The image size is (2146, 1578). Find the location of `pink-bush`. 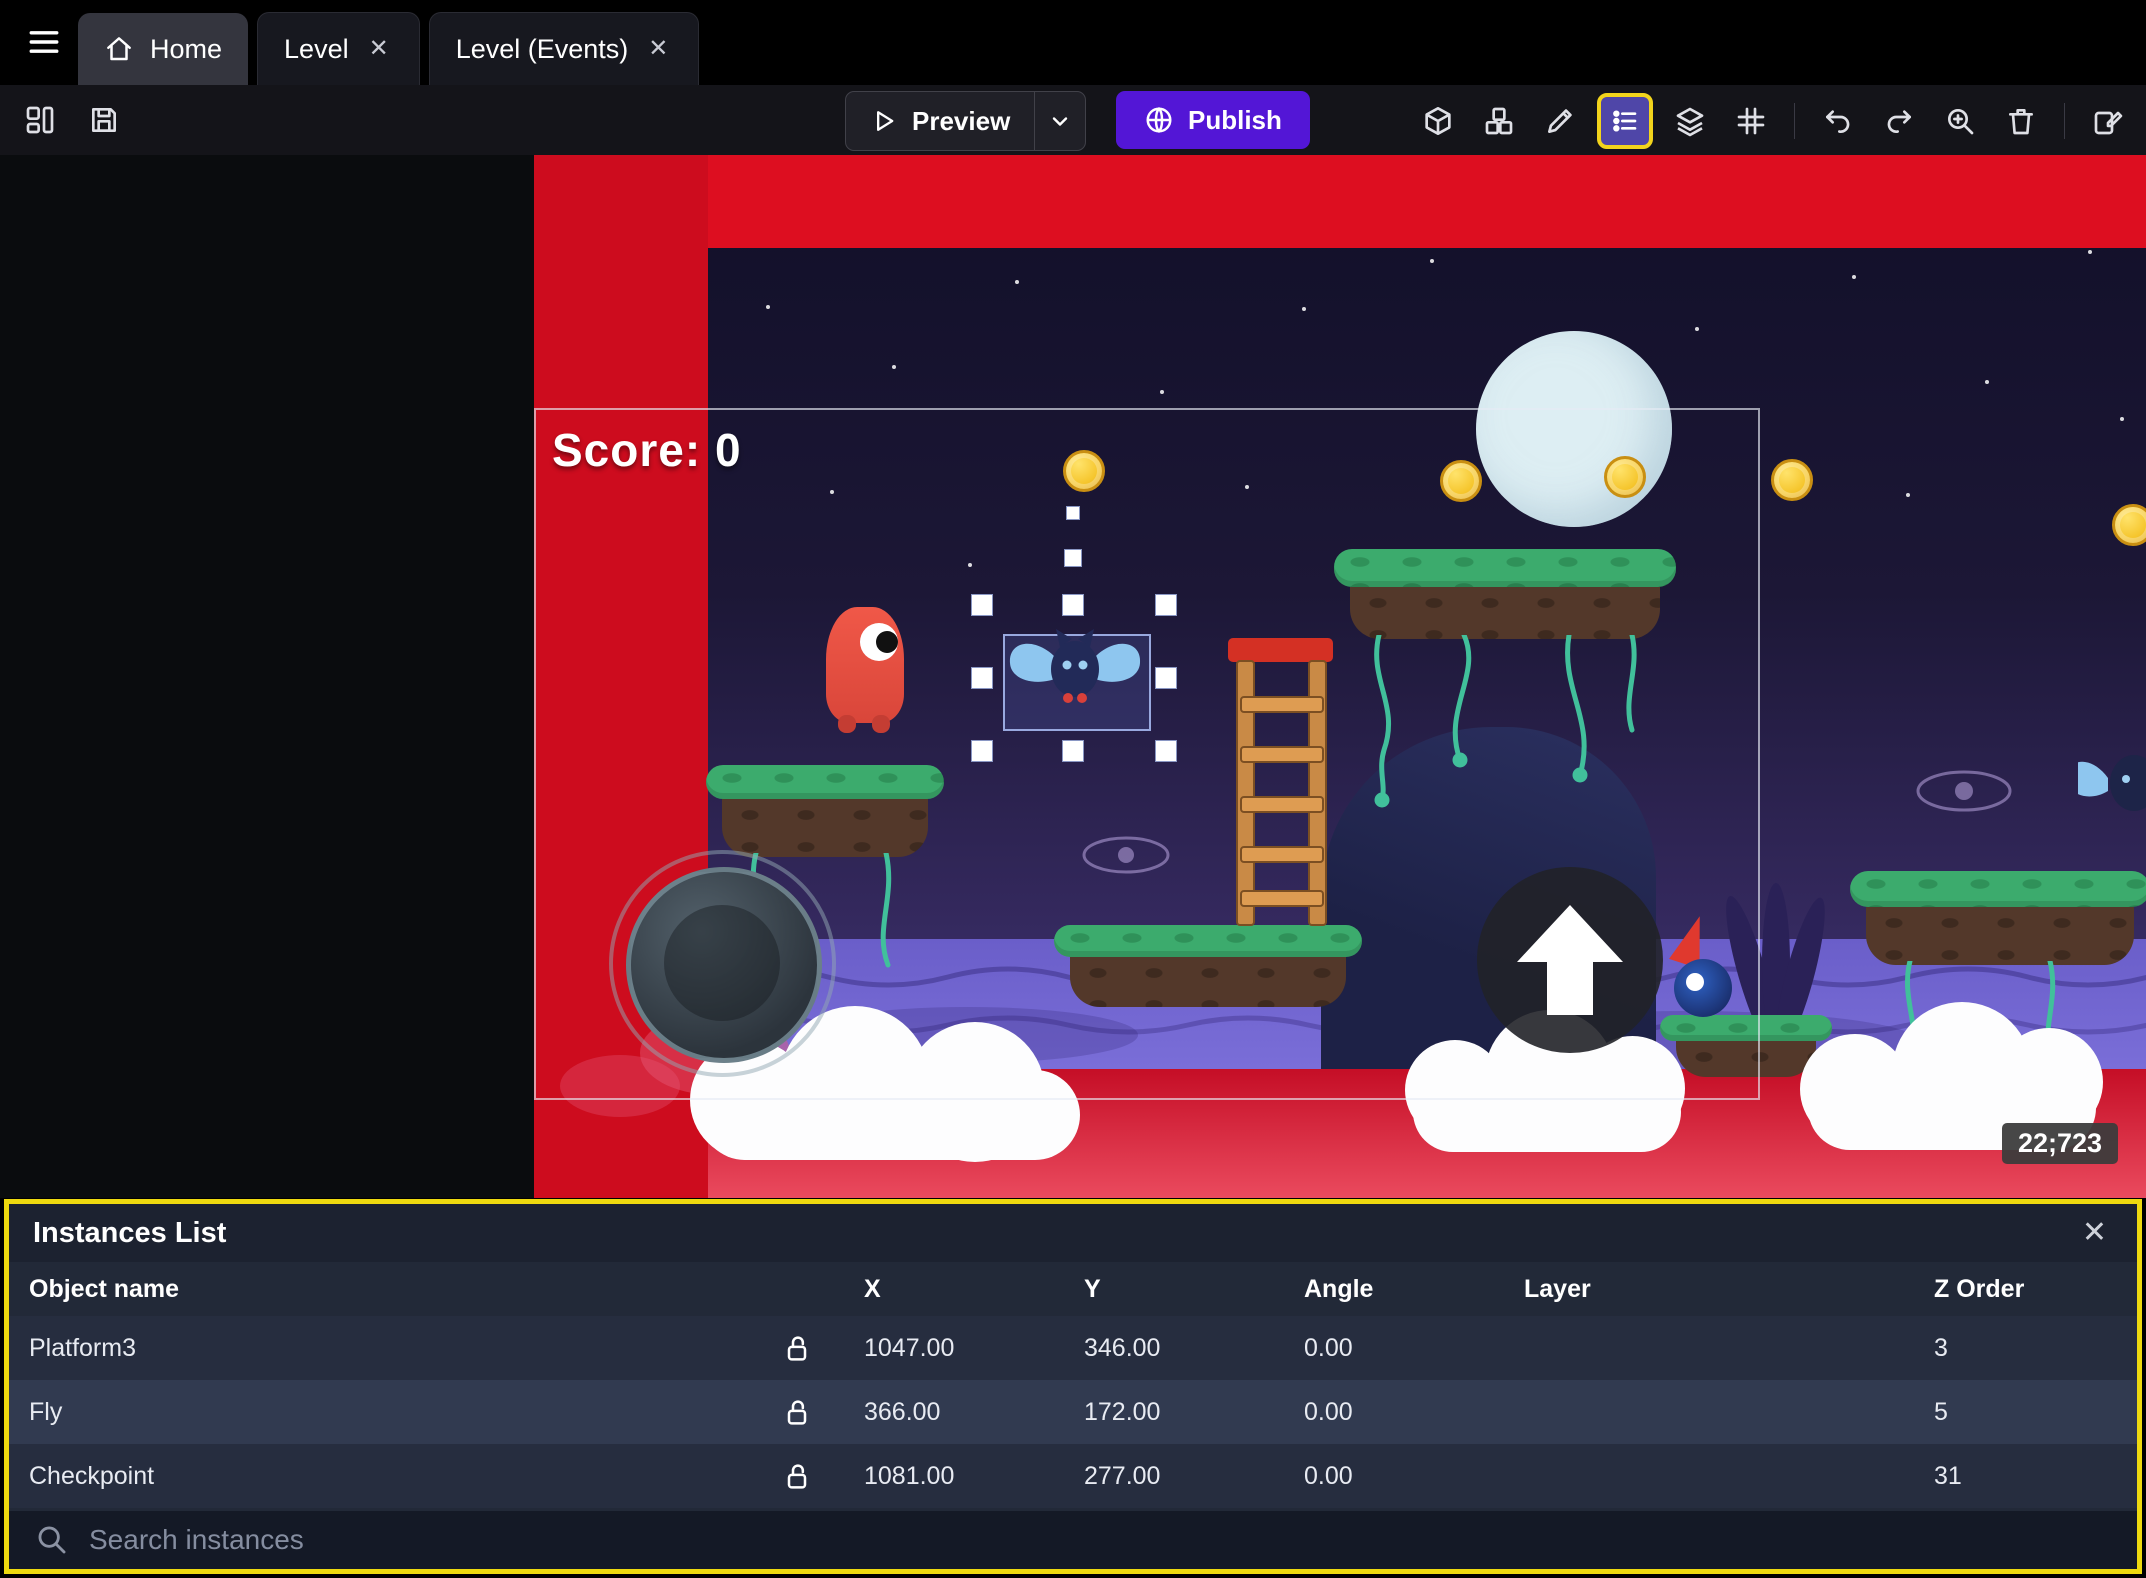

pink-bush is located at coordinates (620, 1086).